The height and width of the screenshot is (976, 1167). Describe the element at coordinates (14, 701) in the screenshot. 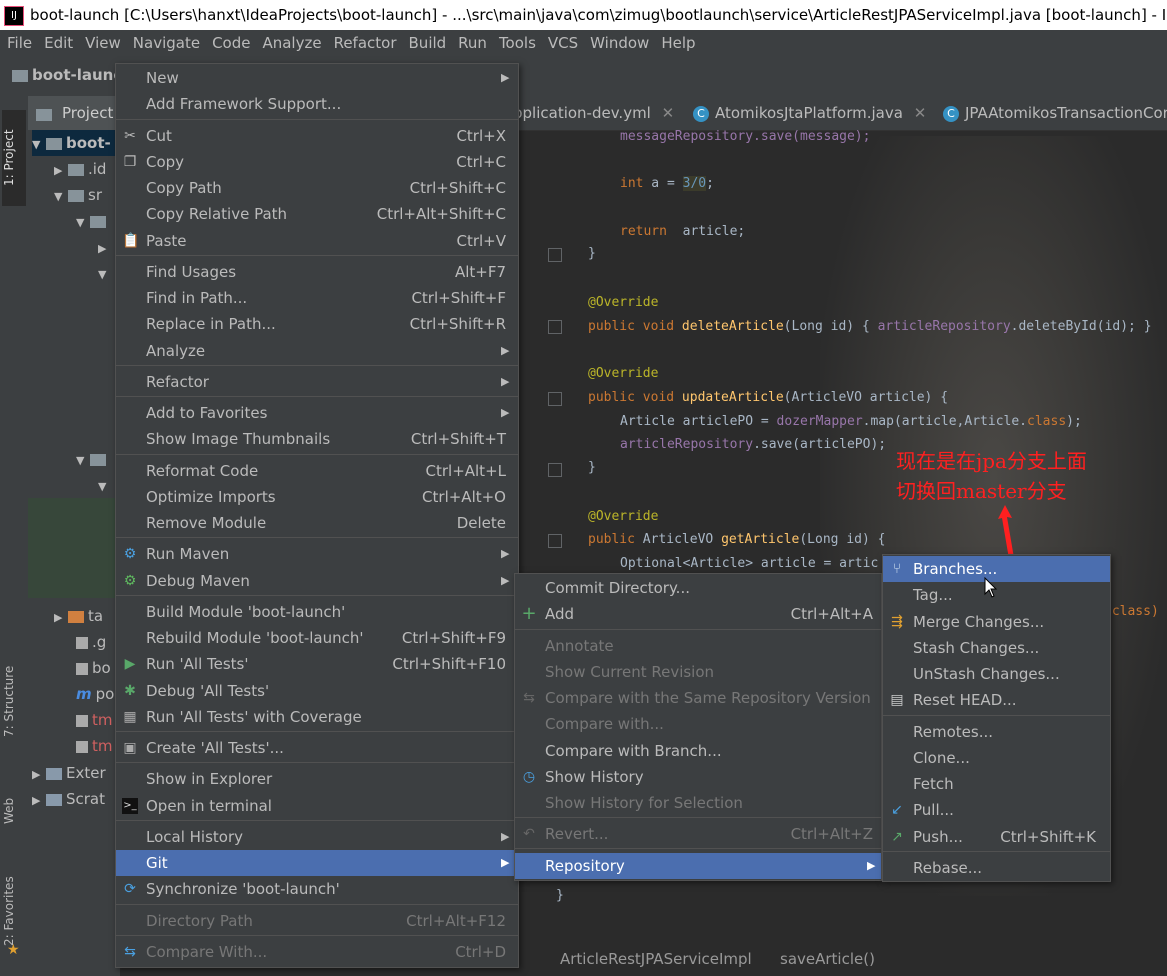

I see `tool-tab-structure: 7: Structure` at that location.